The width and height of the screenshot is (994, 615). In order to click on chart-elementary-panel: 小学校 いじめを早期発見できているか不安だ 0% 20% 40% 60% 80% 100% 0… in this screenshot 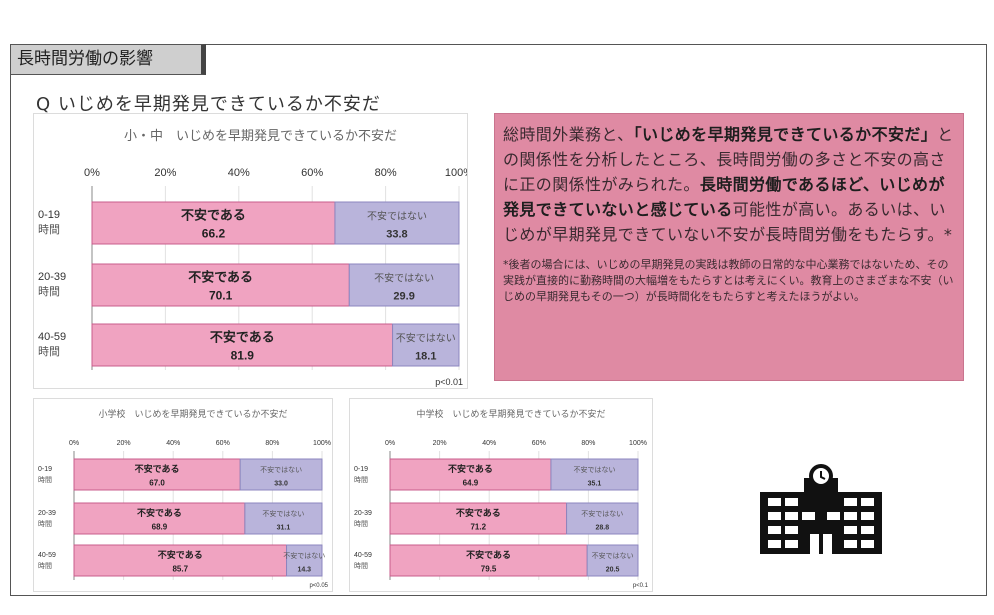, I will do `click(183, 495)`.